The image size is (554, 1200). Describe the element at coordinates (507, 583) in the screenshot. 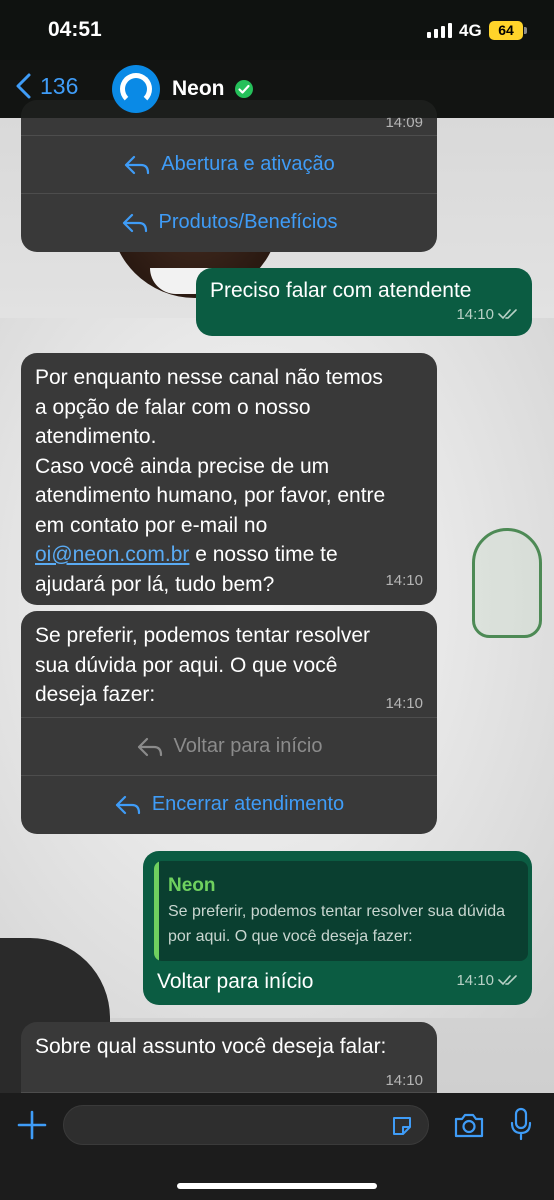

I see `wallpaper-emblem` at that location.